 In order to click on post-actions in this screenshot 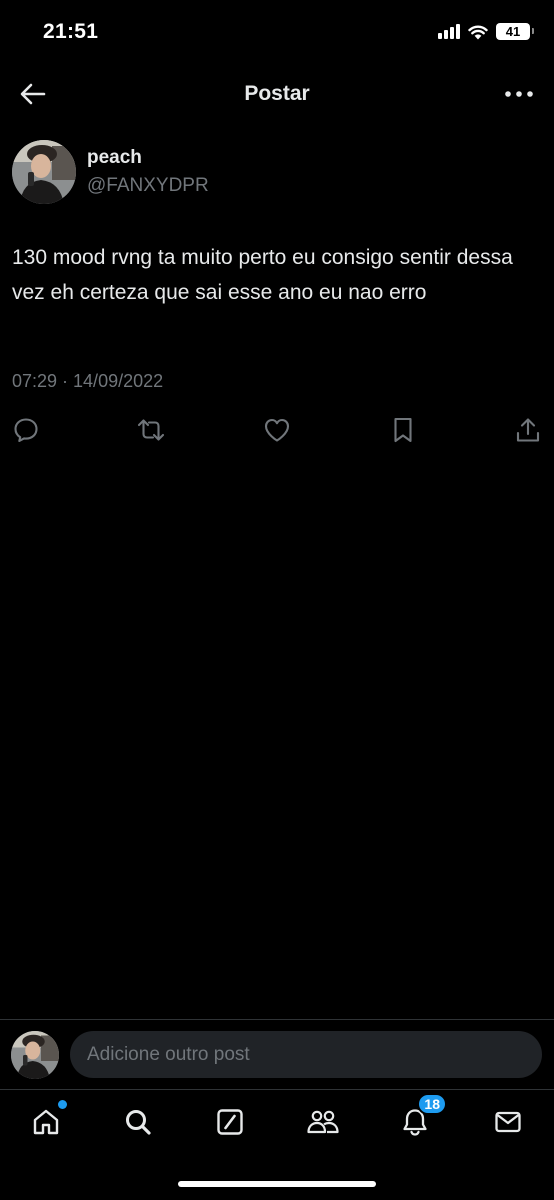, I will do `click(277, 431)`.